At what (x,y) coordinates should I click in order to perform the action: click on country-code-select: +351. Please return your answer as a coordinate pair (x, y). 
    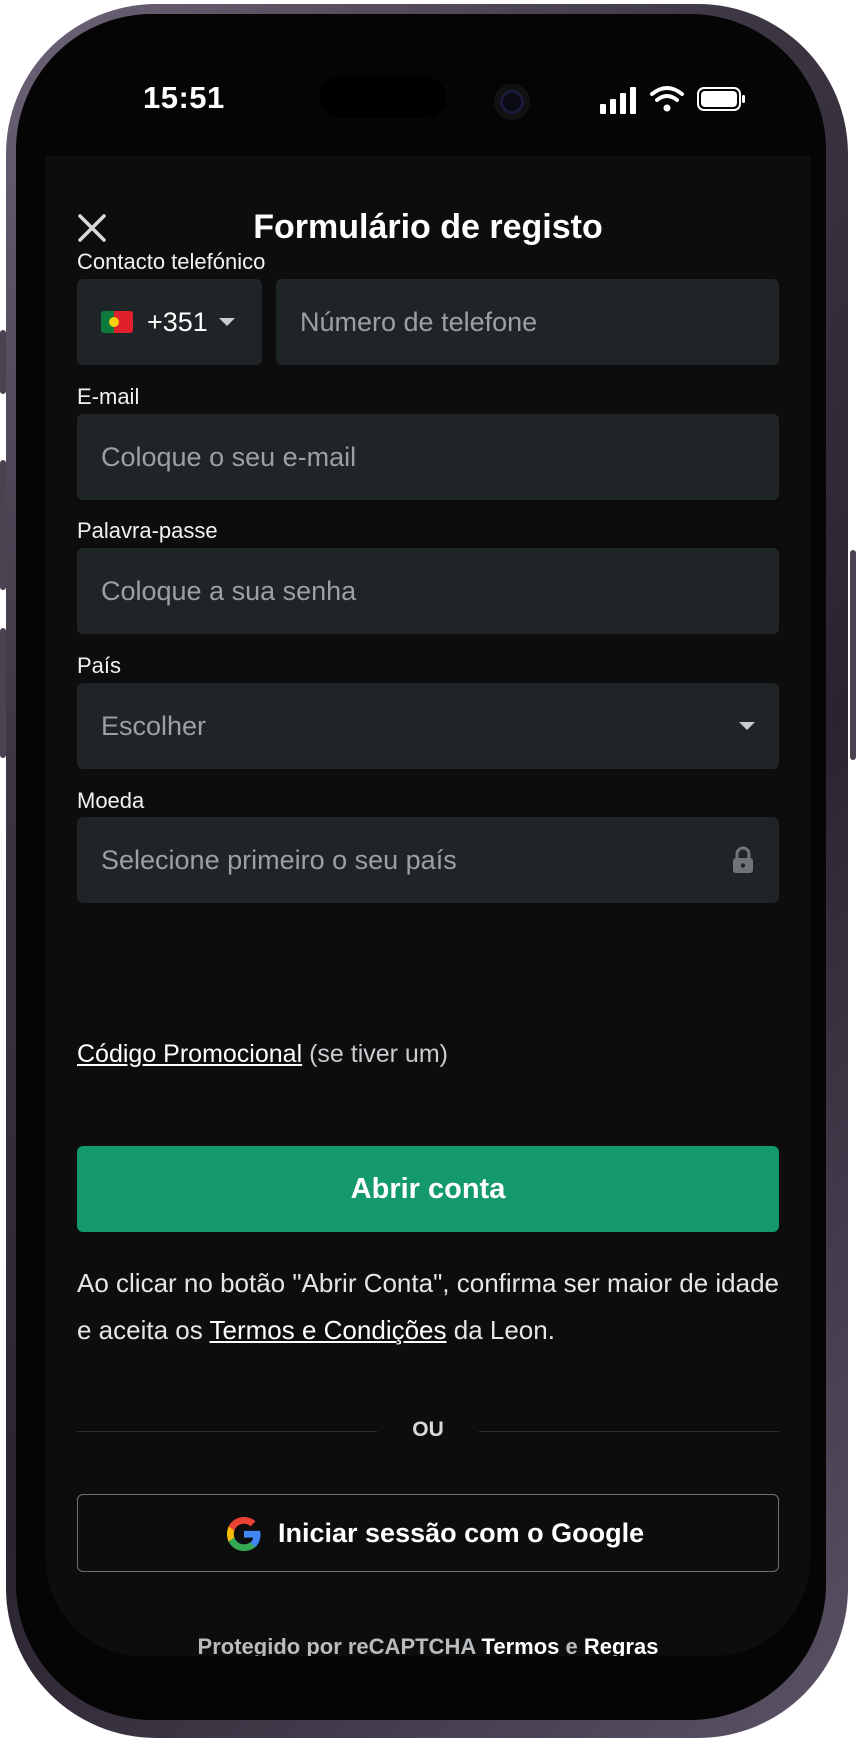
    Looking at the image, I should click on (169, 322).